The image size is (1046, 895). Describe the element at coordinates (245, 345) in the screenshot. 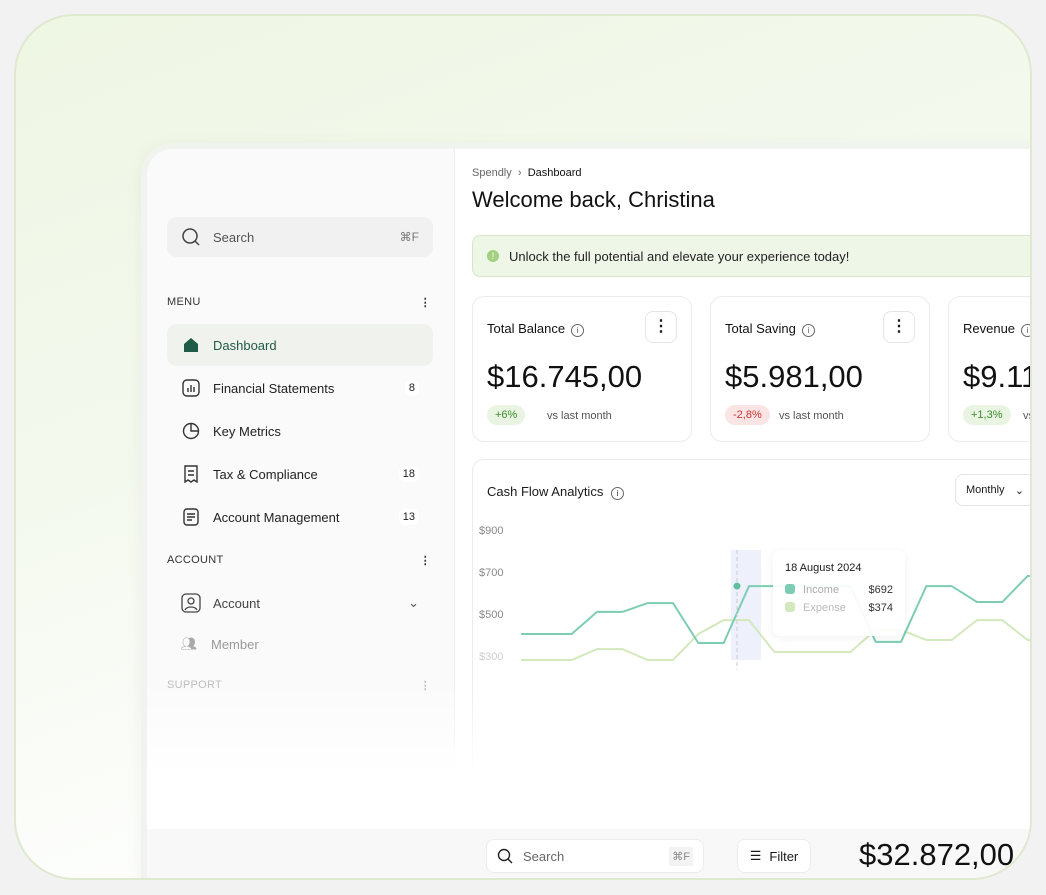

I see `item-label: Dashboard` at that location.